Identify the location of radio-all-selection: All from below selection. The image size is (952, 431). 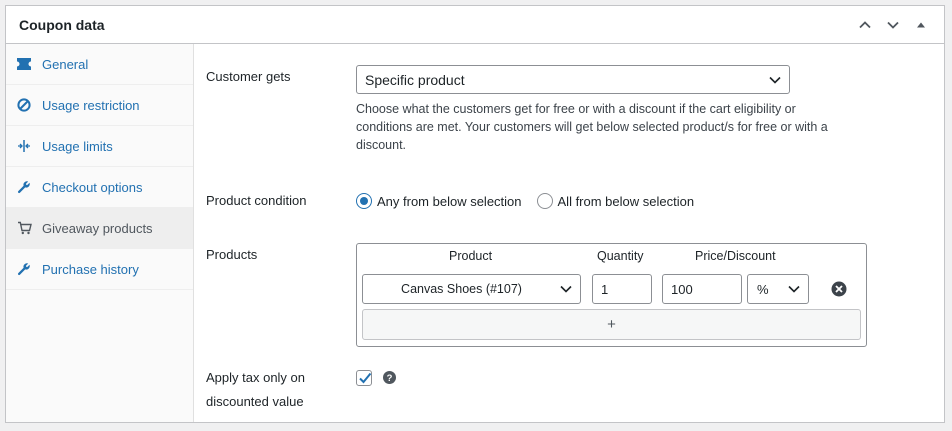
(615, 201).